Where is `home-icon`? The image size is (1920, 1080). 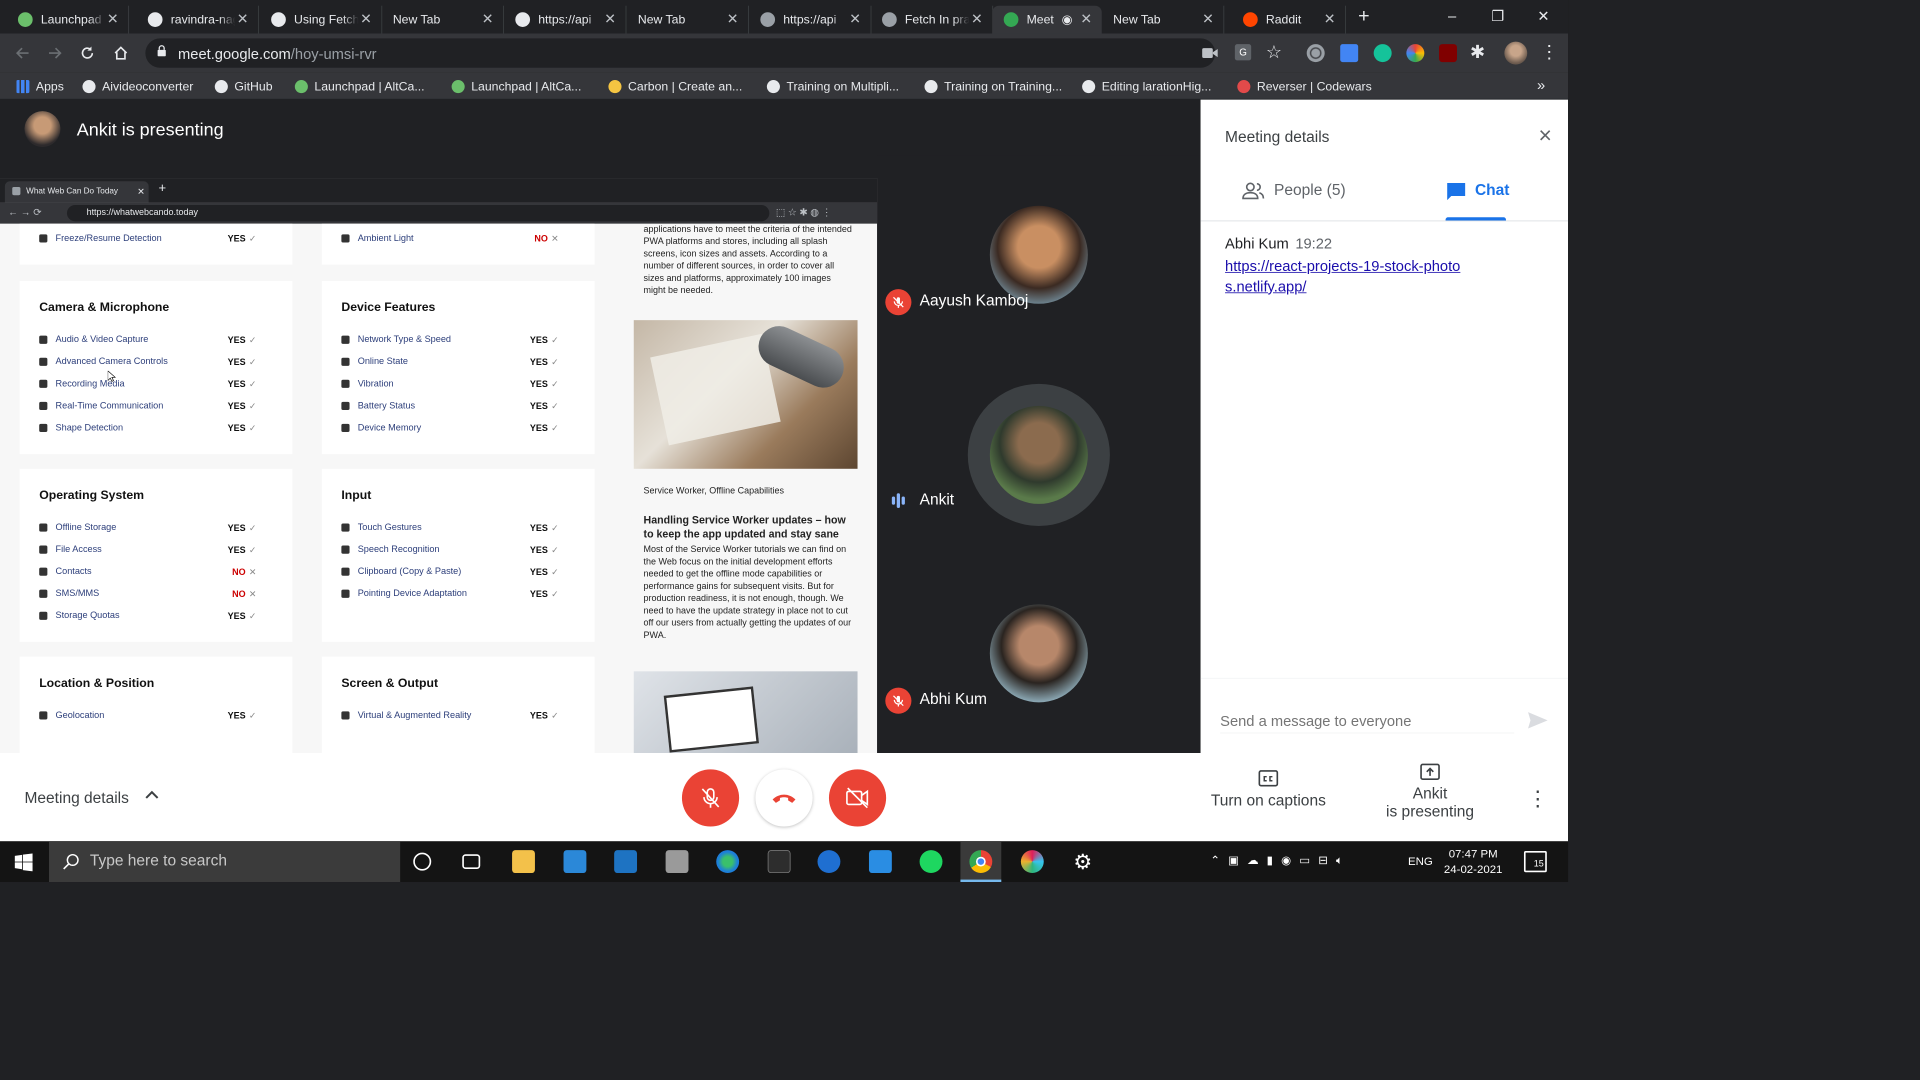 home-icon is located at coordinates (120, 53).